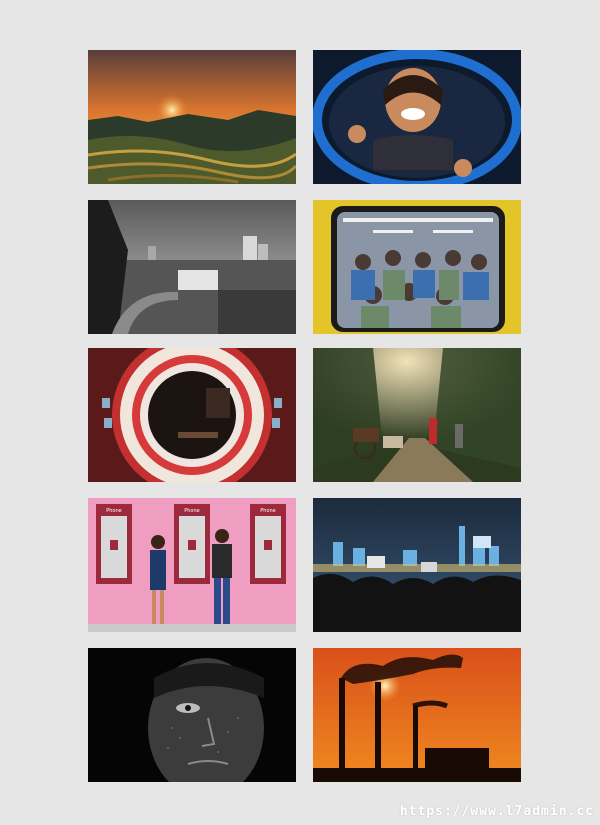  I want to click on dark-portrait-image, so click(192, 715).